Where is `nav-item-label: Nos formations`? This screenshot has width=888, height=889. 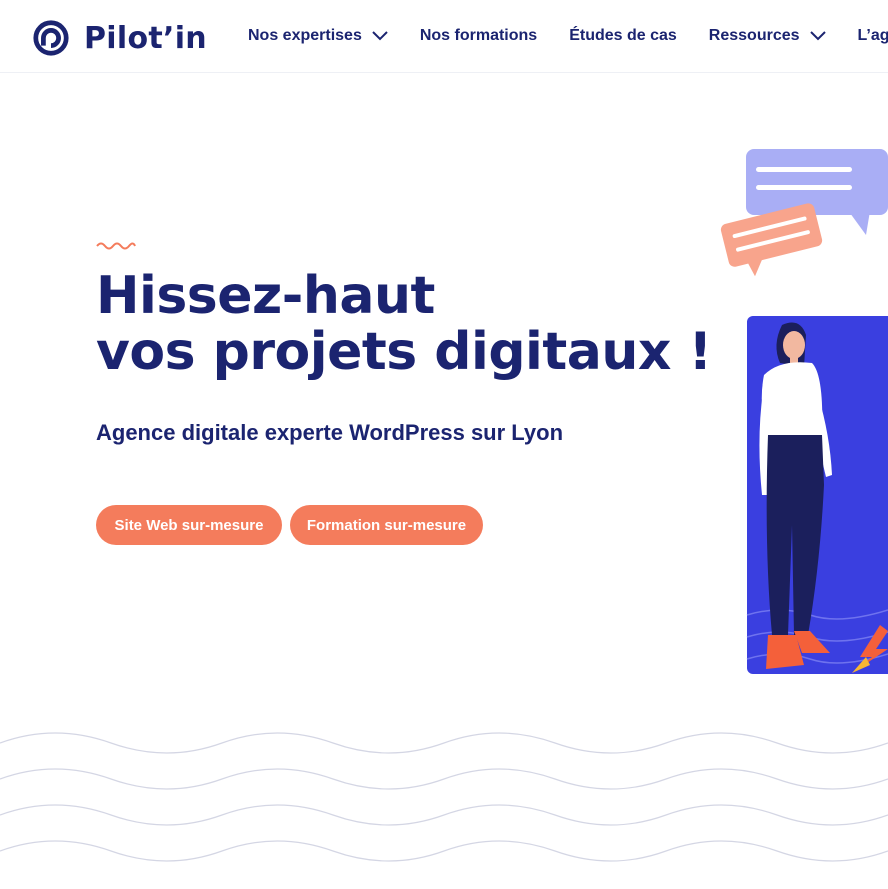
nav-item-label: Nos formations is located at coordinates (478, 35).